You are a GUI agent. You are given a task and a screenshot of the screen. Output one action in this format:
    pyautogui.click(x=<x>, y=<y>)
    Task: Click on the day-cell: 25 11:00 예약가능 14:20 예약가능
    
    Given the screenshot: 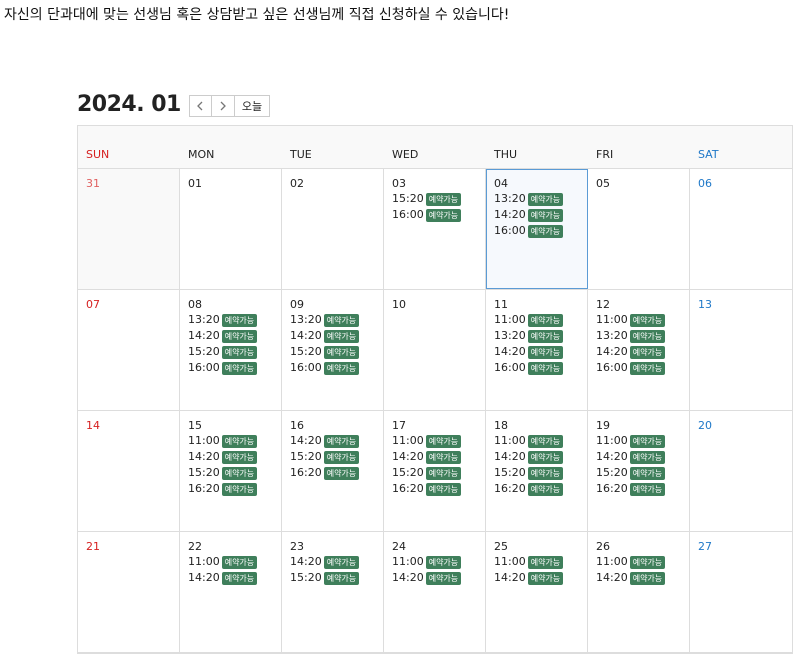 What is the action you would take?
    pyautogui.click(x=537, y=592)
    